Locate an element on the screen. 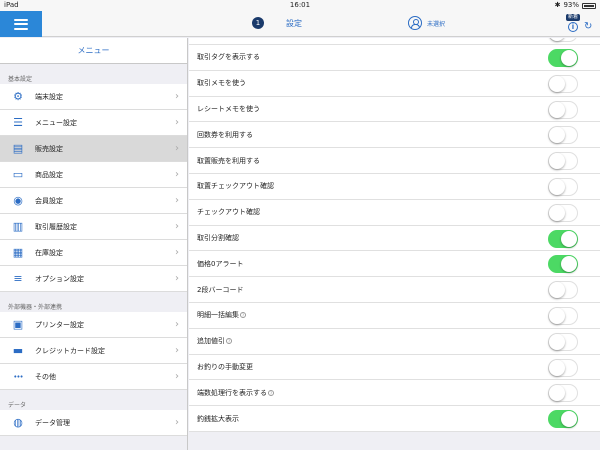  book-icon: ▥ is located at coordinates (18, 226).